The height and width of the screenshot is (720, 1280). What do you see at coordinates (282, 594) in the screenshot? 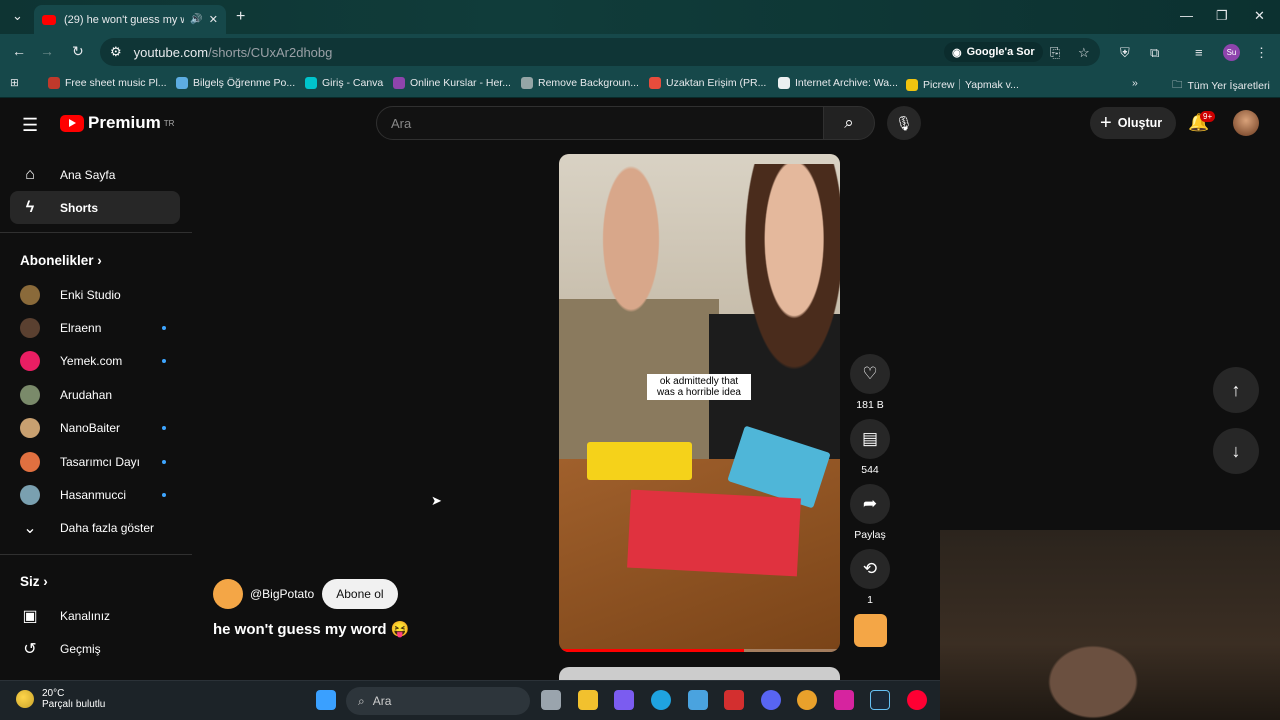
I see `channel-handle: @BigPotato` at bounding box center [282, 594].